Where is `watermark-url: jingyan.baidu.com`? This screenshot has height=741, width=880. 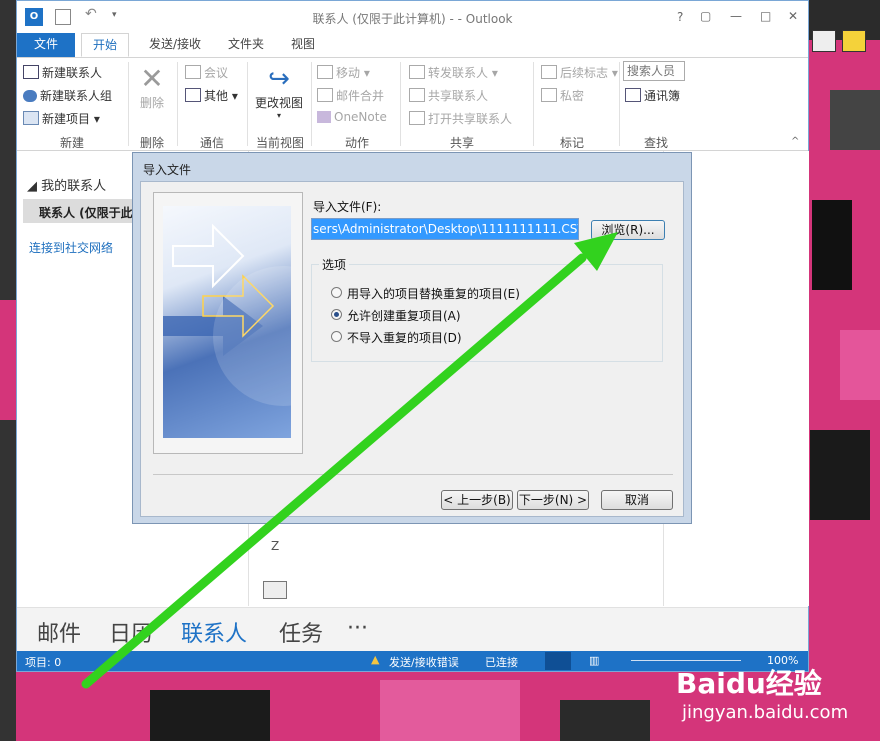 watermark-url: jingyan.baidu.com is located at coordinates (765, 712).